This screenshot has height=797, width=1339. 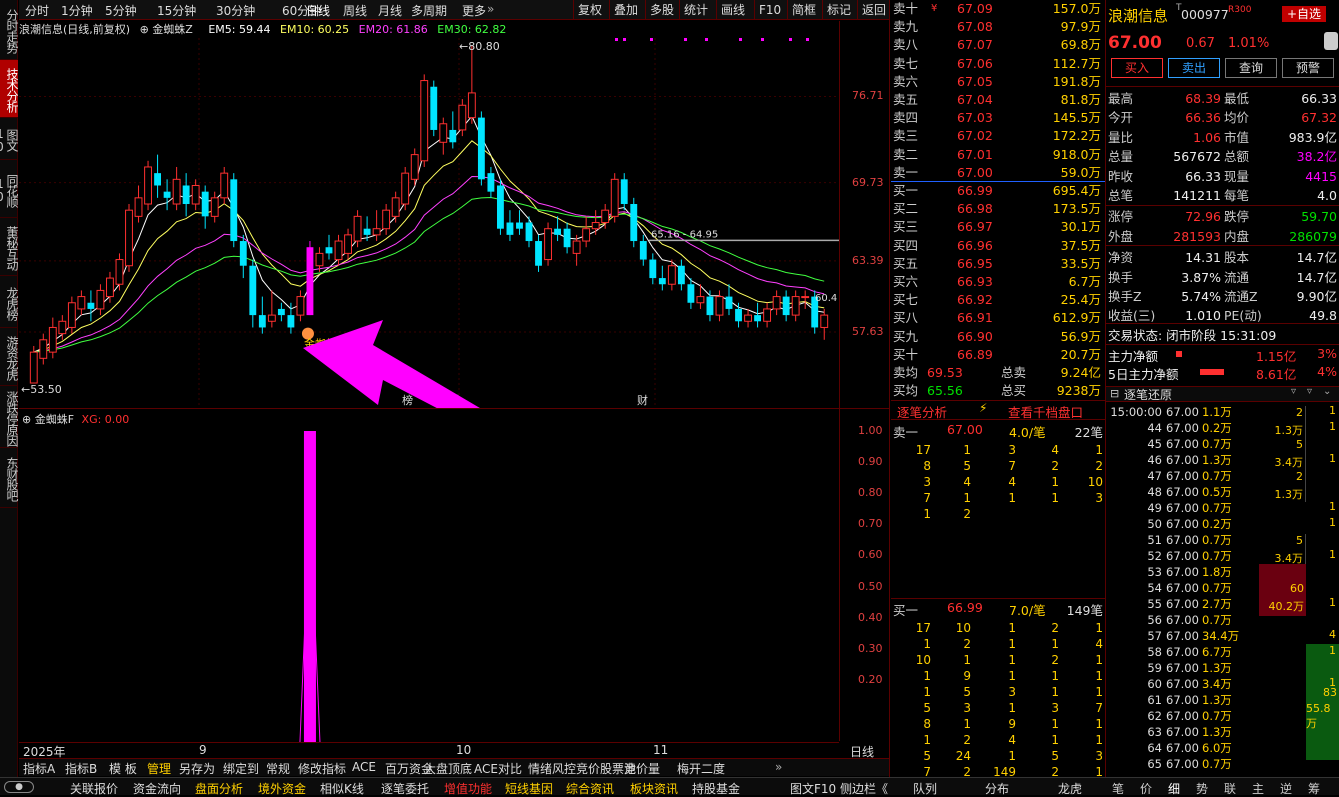 What do you see at coordinates (998, 173) in the screenshot?
I see `ask-row: 卖一 67.00 59.0万` at bounding box center [998, 173].